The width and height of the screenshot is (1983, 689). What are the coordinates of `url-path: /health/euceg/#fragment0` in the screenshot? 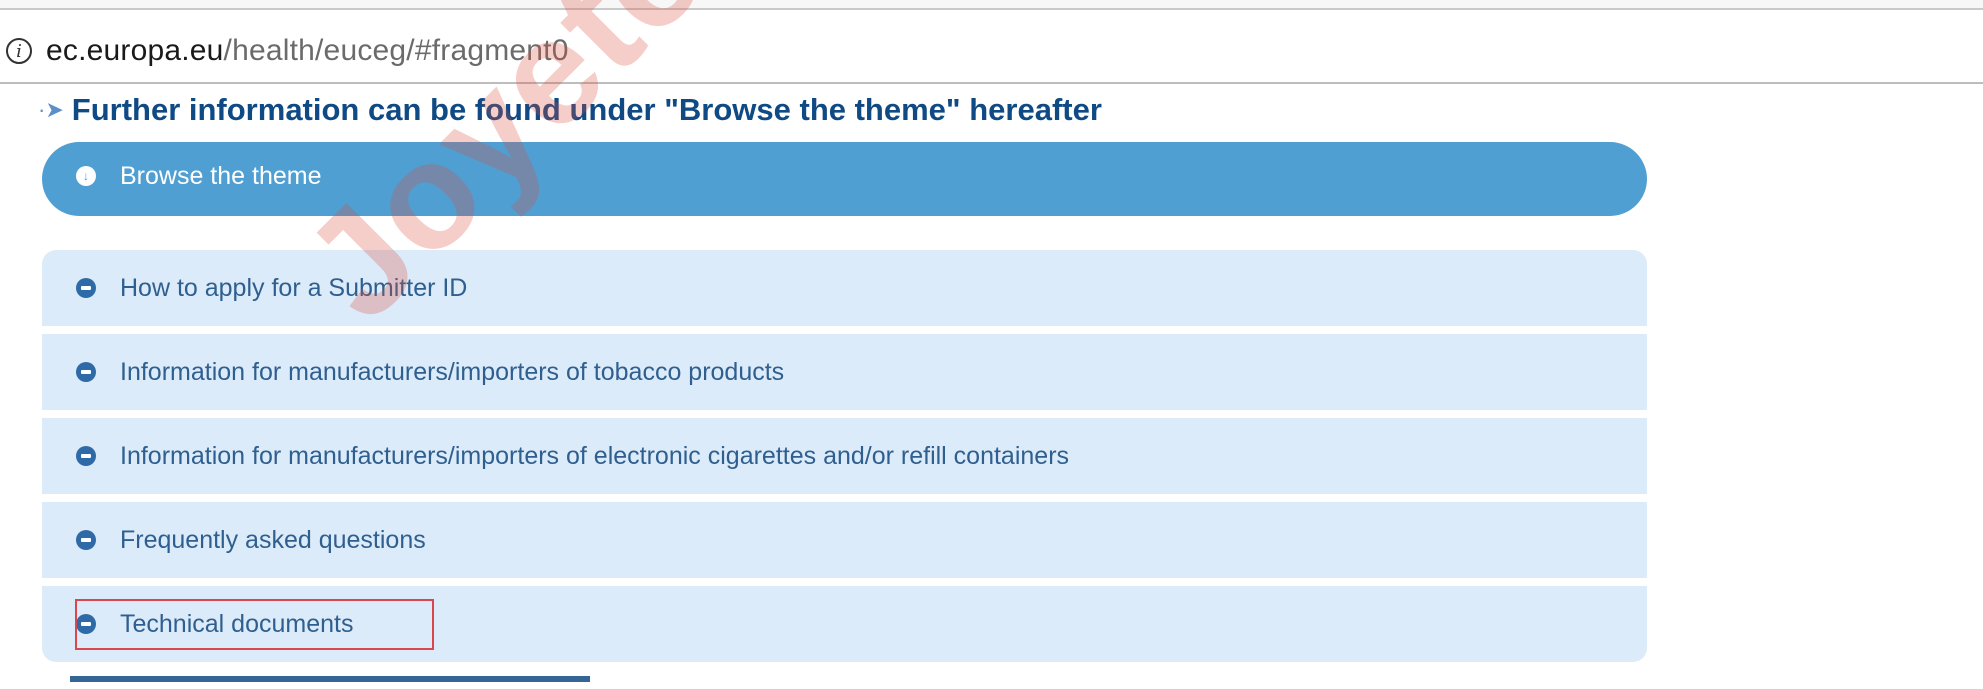 It's located at (396, 50).